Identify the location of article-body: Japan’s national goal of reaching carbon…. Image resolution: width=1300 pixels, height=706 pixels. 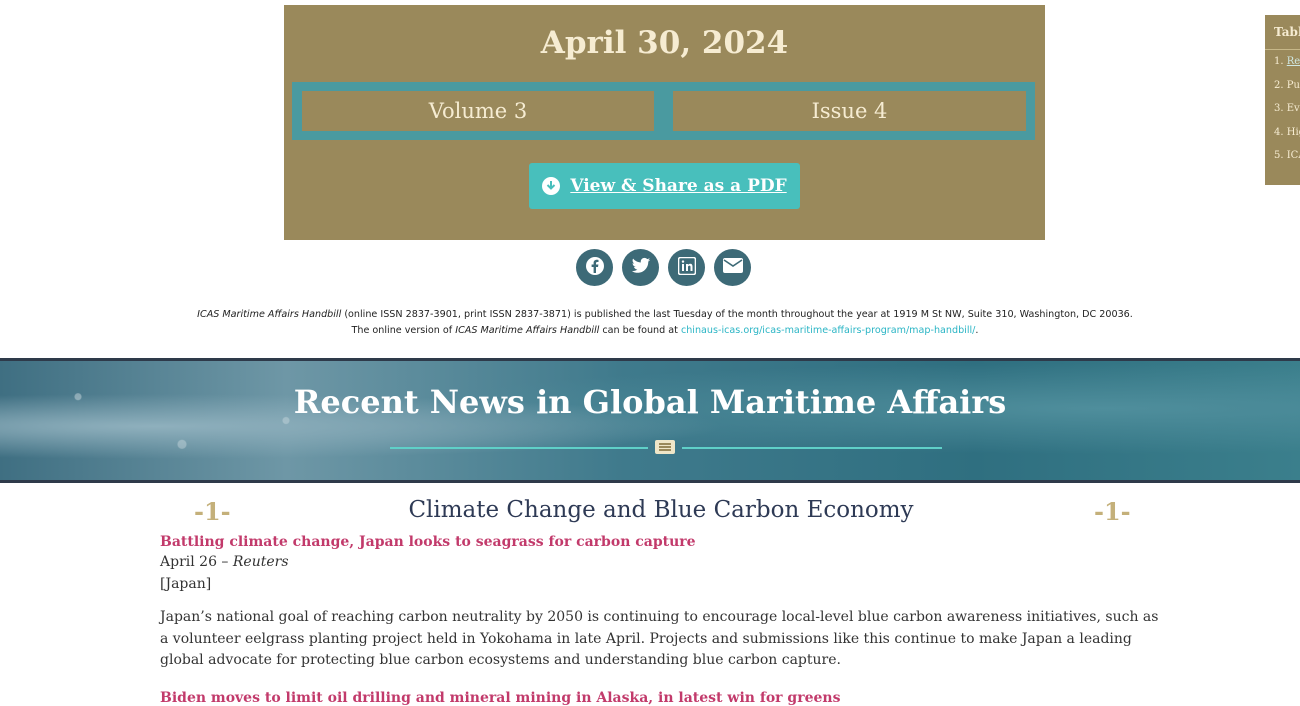
(659, 638).